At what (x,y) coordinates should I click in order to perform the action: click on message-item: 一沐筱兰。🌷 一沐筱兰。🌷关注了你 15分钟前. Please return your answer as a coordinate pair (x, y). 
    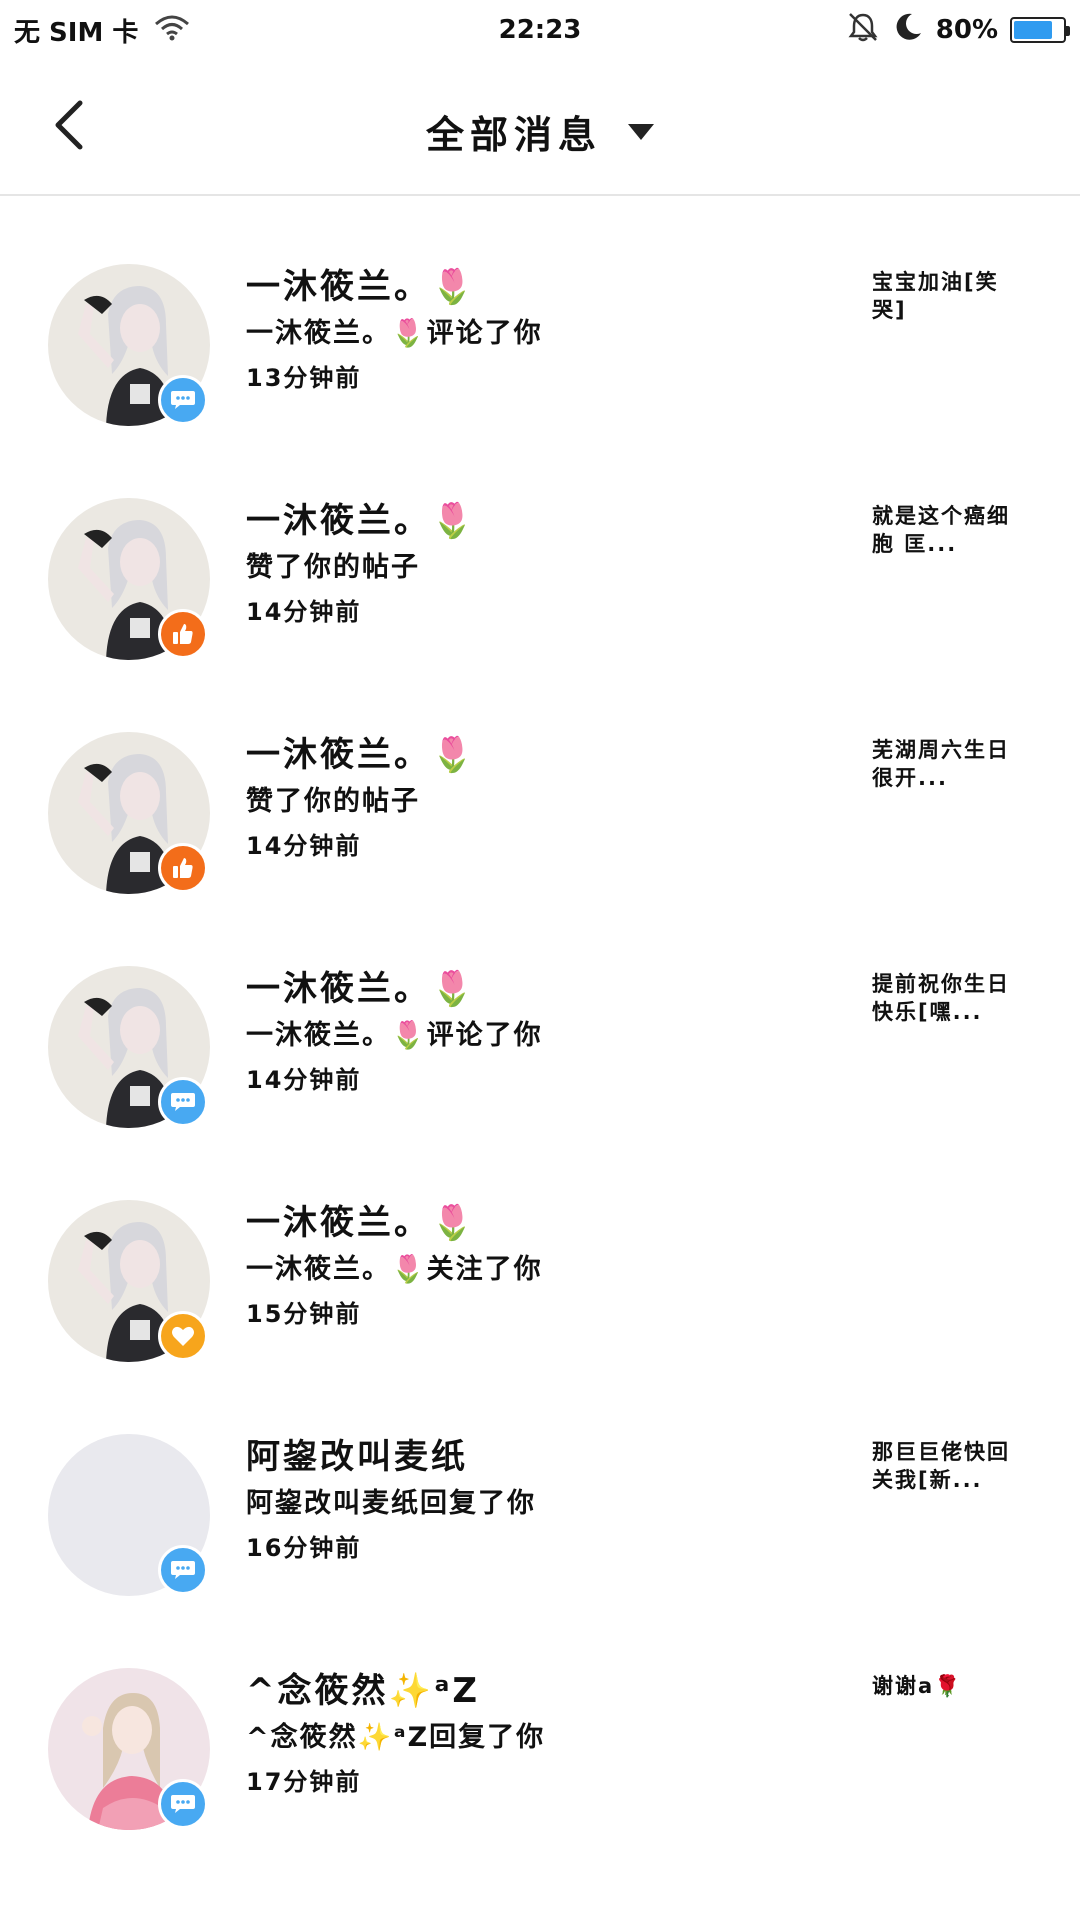
    Looking at the image, I should click on (540, 1293).